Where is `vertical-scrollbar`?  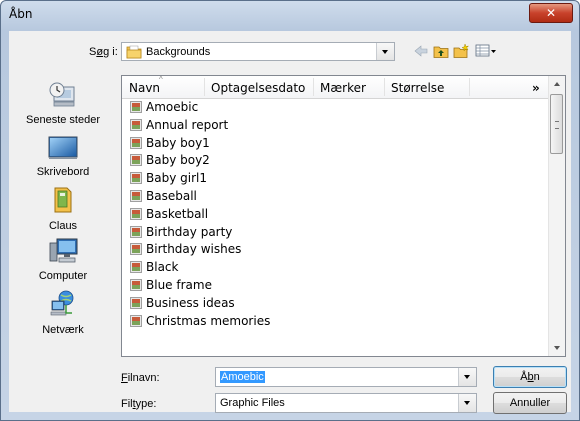
vertical-scrollbar is located at coordinates (556, 216).